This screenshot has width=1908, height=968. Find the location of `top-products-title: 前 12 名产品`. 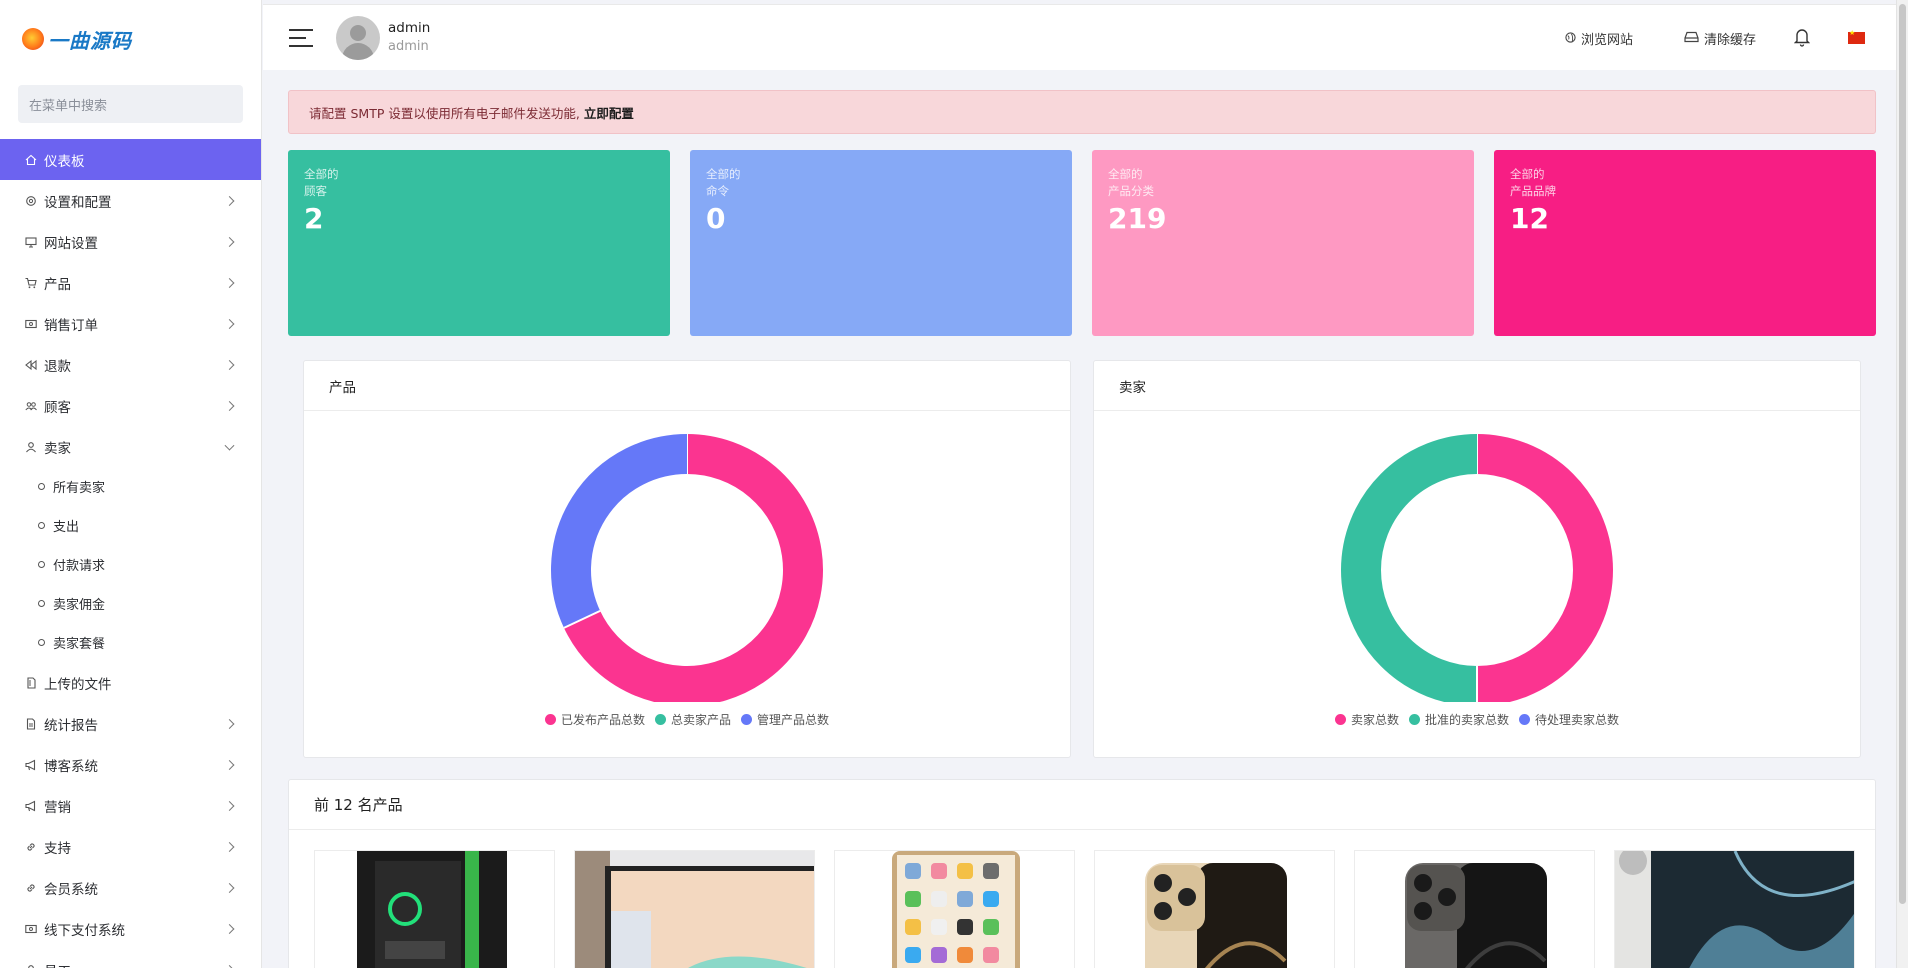

top-products-title: 前 12 名产品 is located at coordinates (1082, 805).